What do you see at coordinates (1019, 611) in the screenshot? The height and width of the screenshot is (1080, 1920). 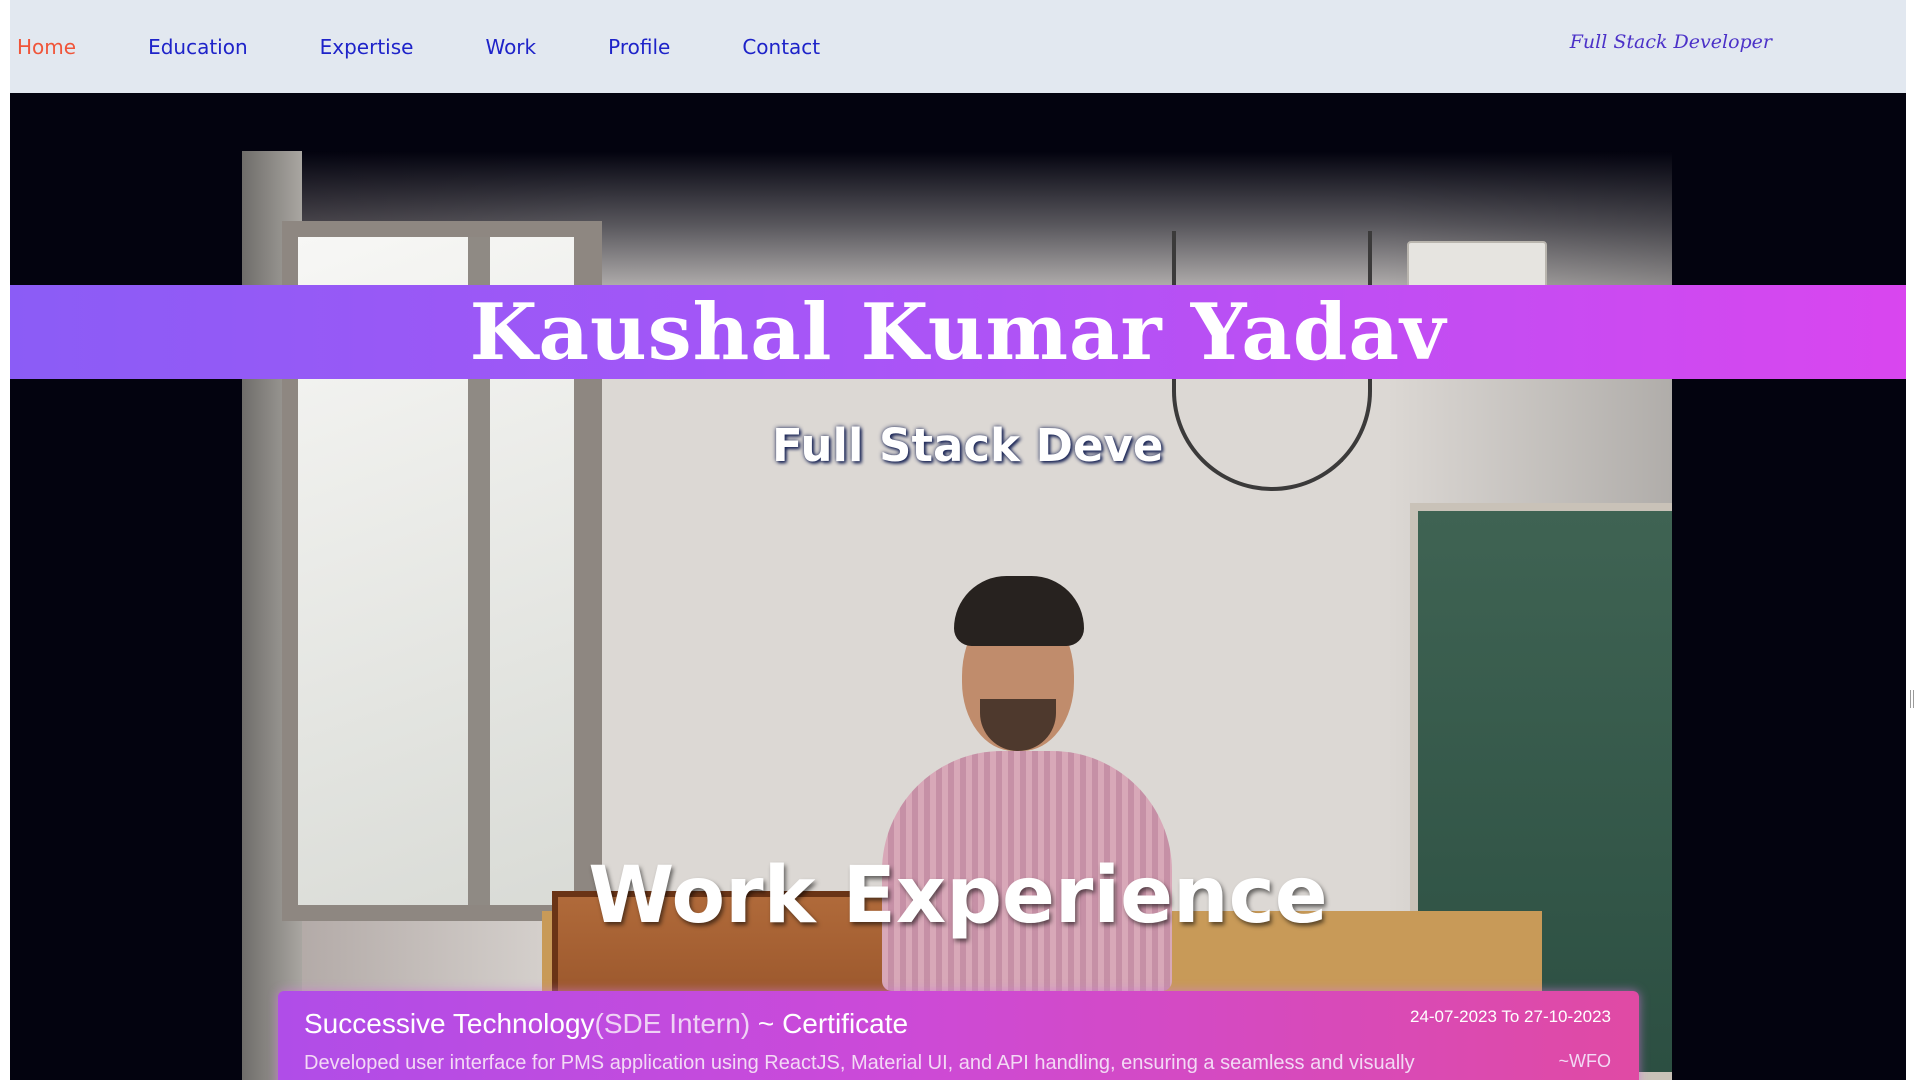 I see `photo-person-hair` at bounding box center [1019, 611].